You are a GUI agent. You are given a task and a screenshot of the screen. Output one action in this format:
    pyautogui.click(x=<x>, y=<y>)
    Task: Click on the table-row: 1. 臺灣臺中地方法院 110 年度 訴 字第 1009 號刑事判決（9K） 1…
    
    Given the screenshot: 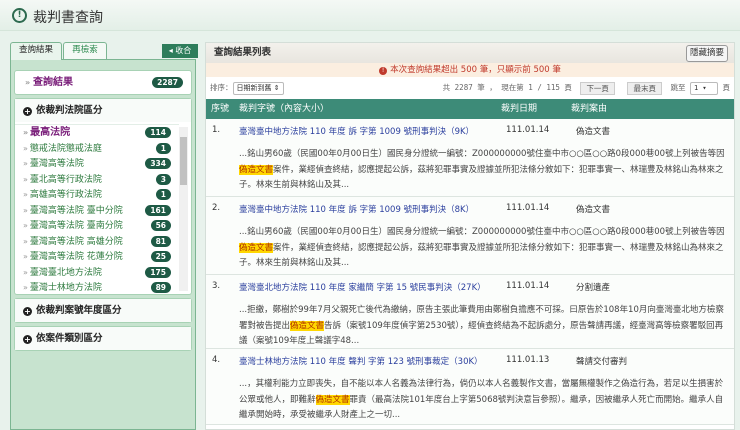 What is the action you would take?
    pyautogui.click(x=470, y=158)
    